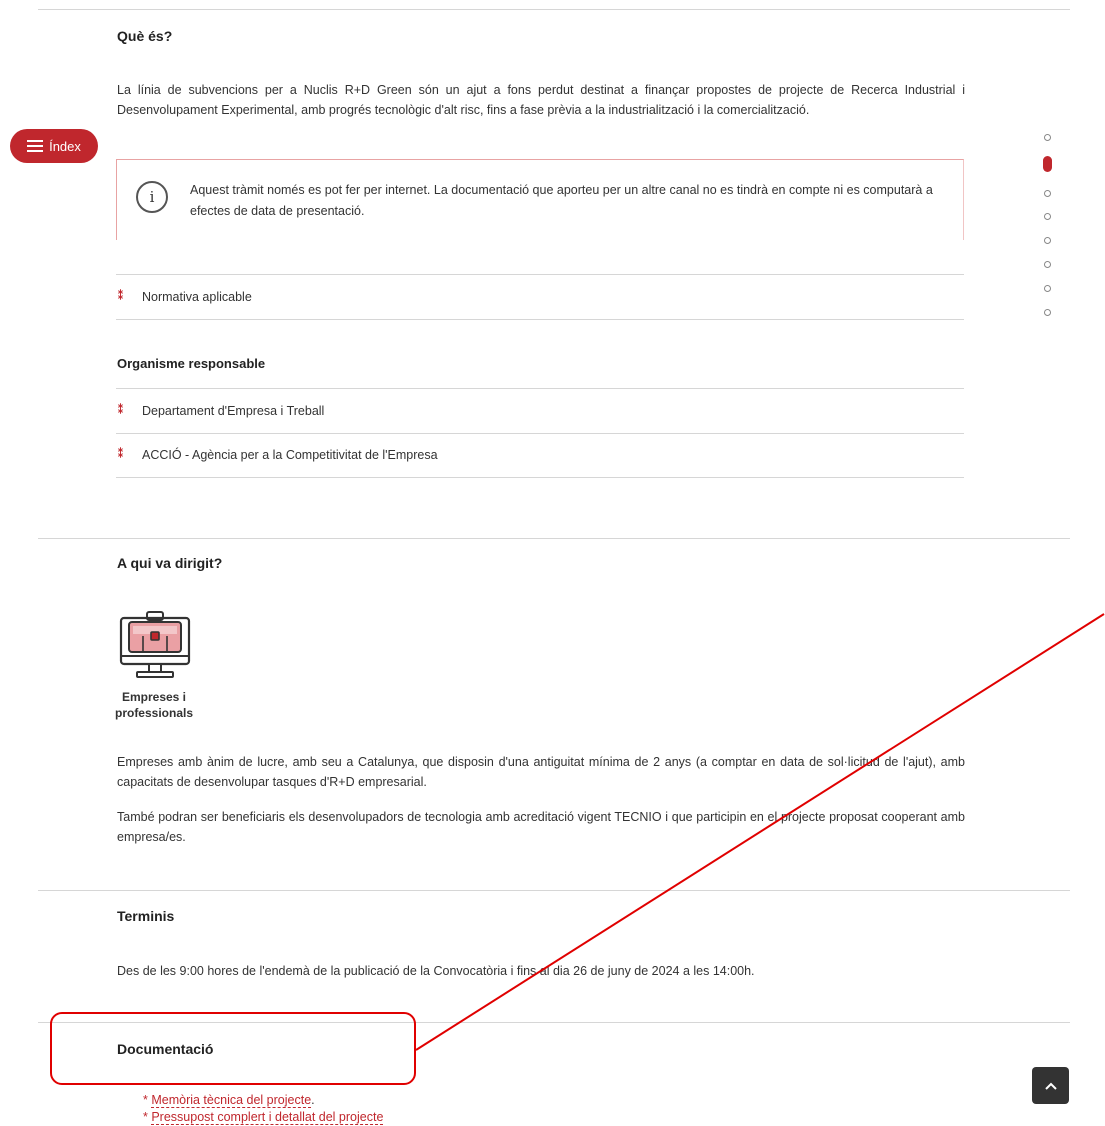 This screenshot has width=1105, height=1126. Describe the element at coordinates (233, 411) in the screenshot. I see `link-label: Departament d'Empresa i Treball` at that location.